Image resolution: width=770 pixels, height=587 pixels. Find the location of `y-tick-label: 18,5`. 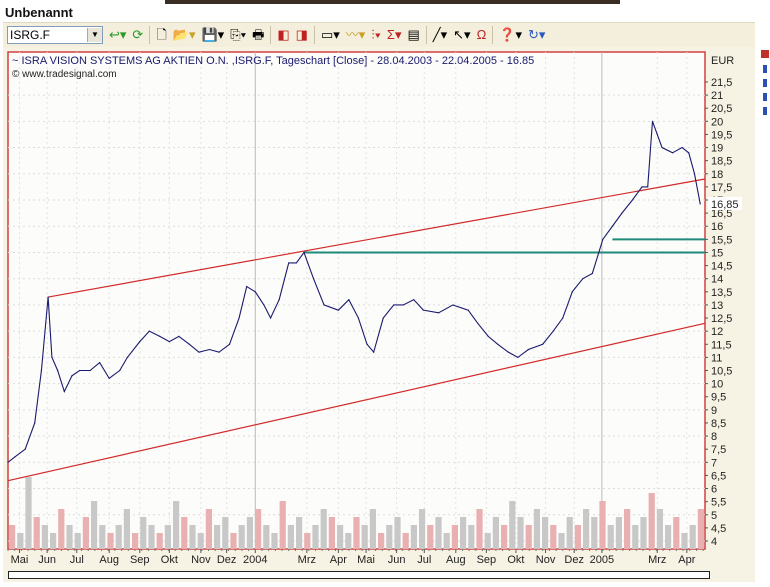

y-tick-label: 18,5 is located at coordinates (721, 162).